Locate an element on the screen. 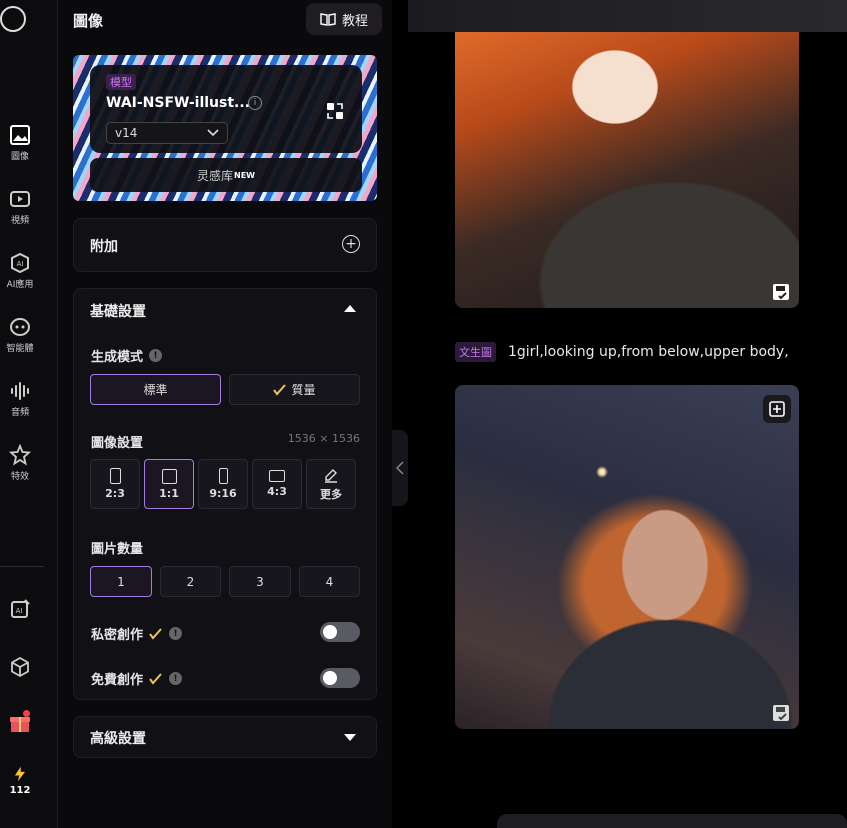 This screenshot has height=828, width=847. collapse-caret-icon is located at coordinates (350, 308).